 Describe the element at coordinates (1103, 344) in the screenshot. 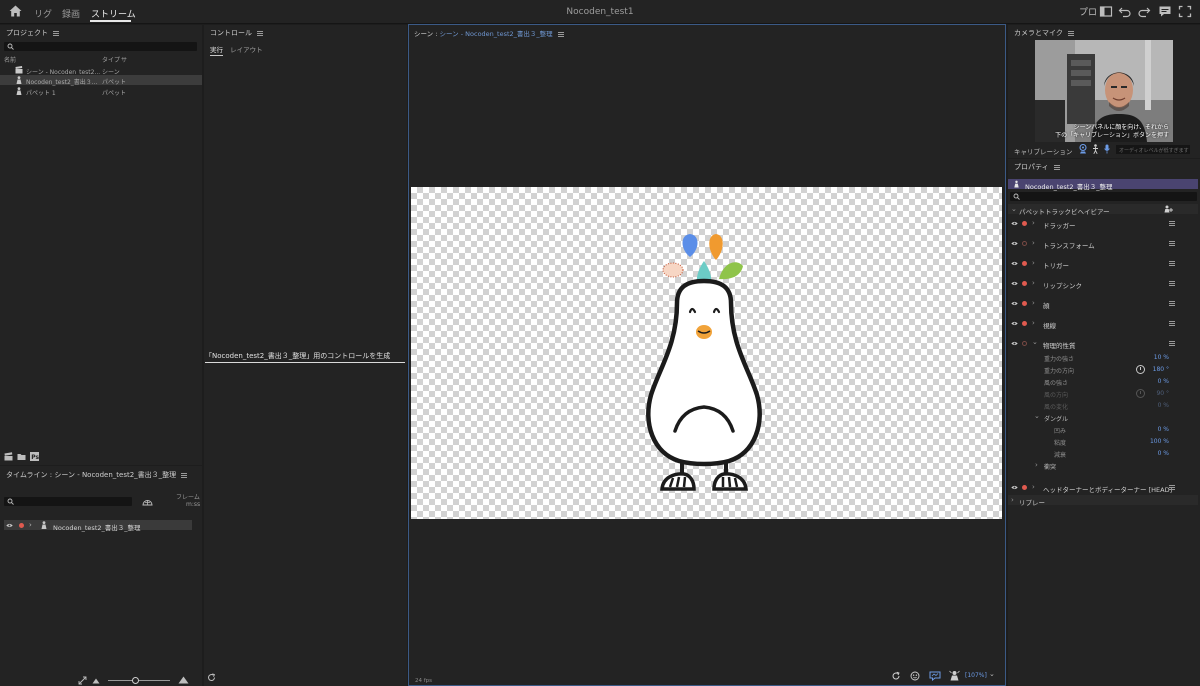

I see `behavior-physics: ⌄ 物理的性質` at that location.